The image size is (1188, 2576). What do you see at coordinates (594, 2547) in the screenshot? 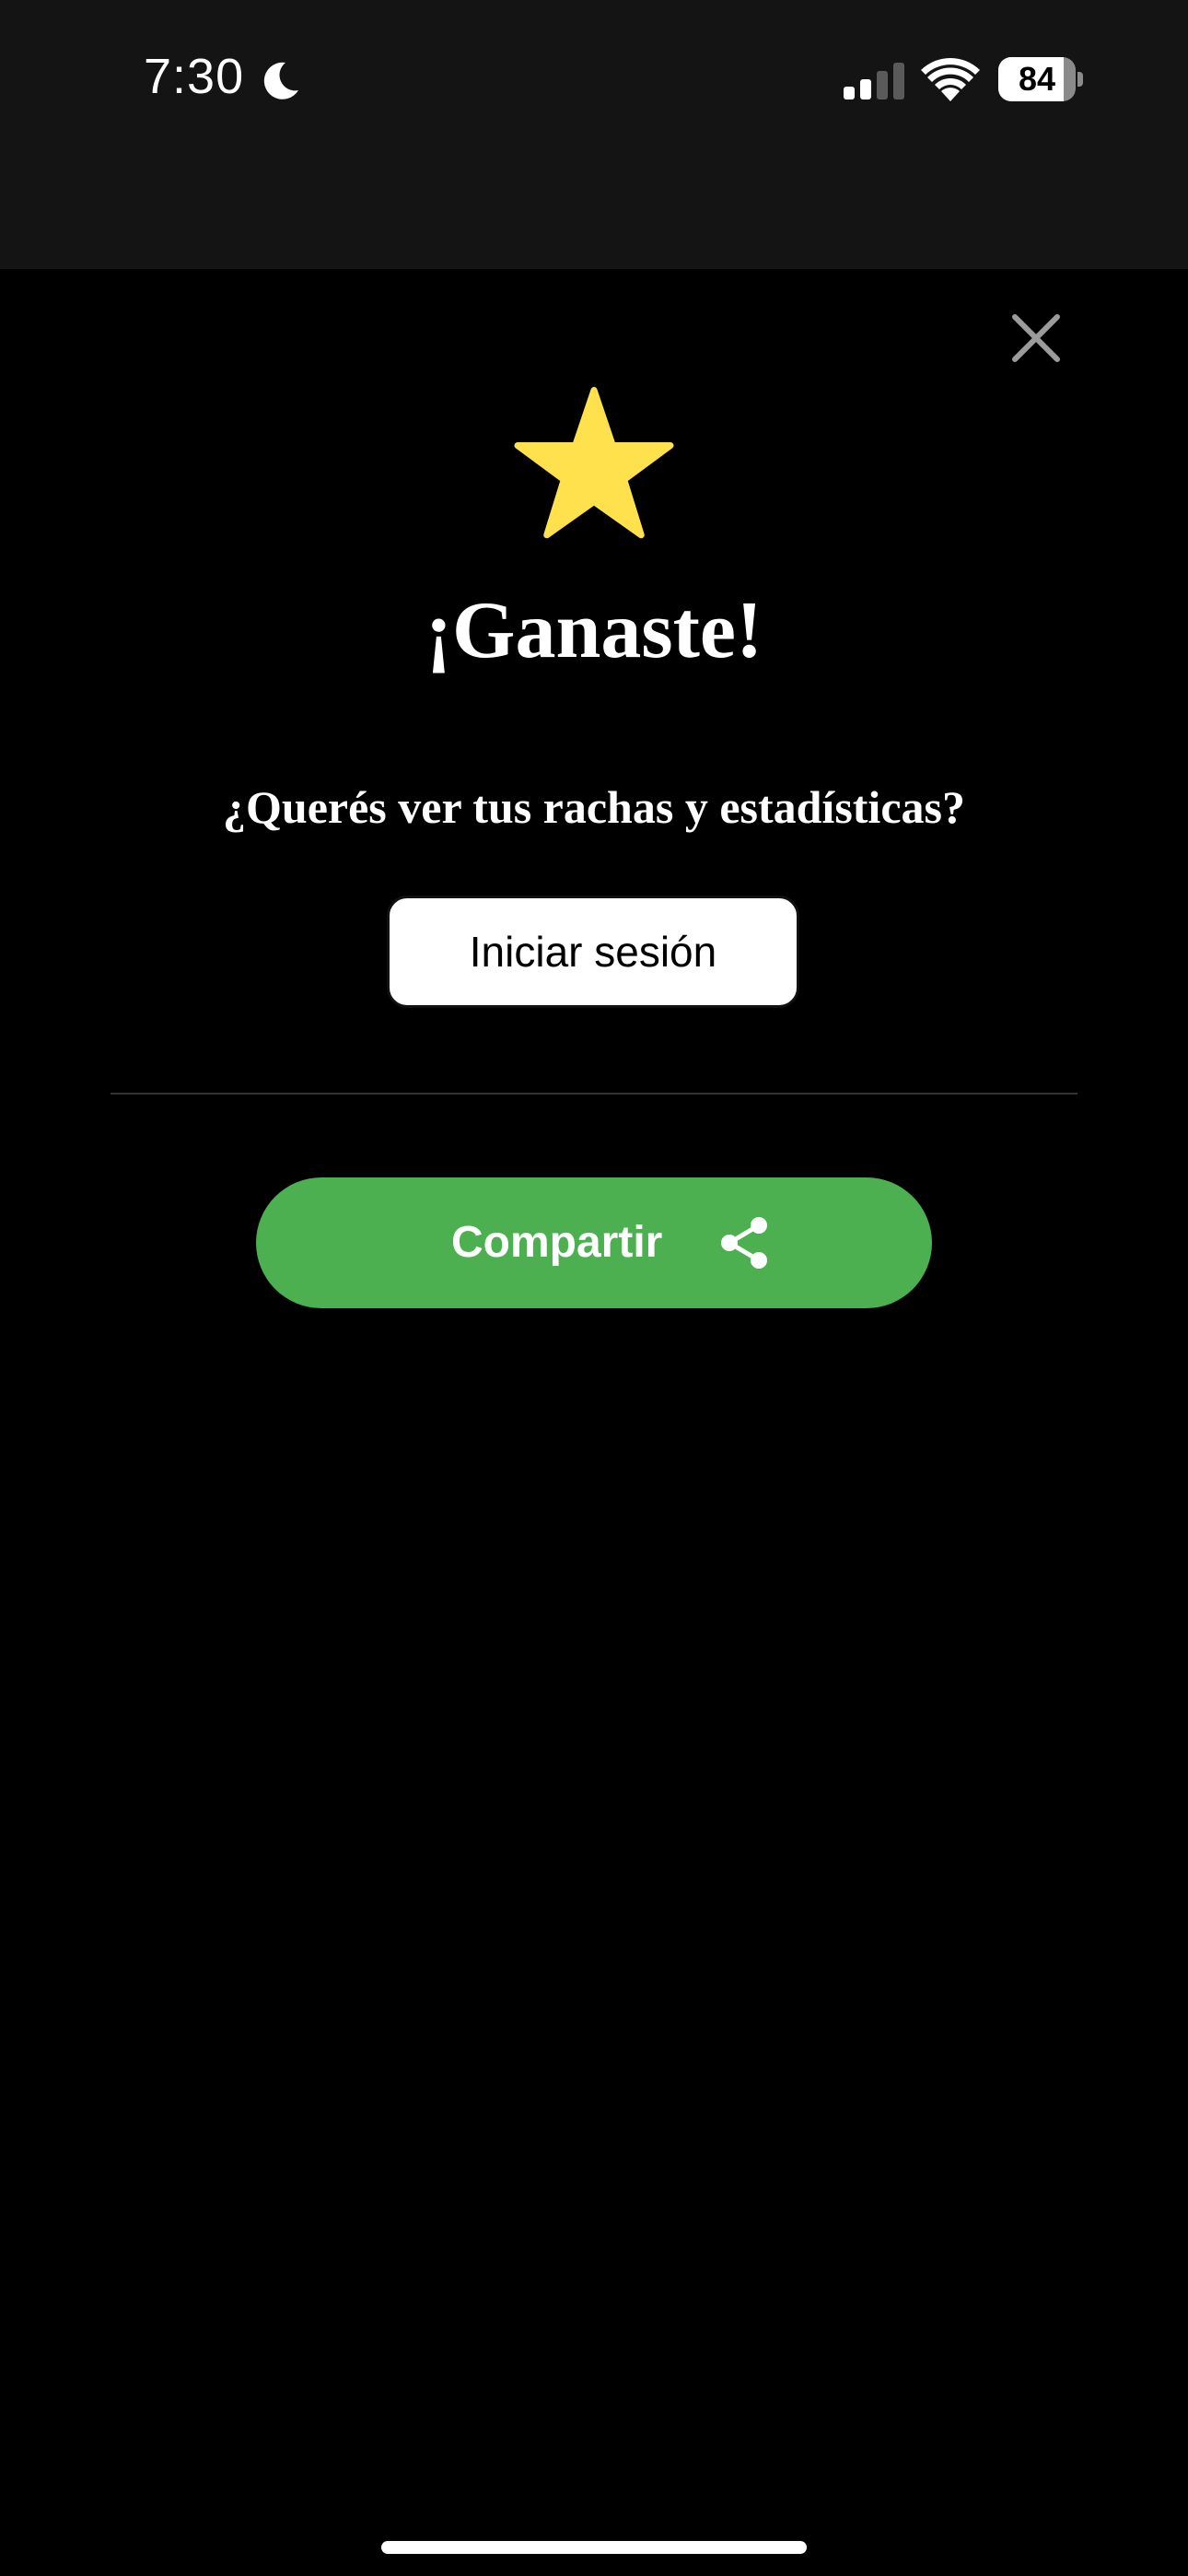
I see `home-indicator` at bounding box center [594, 2547].